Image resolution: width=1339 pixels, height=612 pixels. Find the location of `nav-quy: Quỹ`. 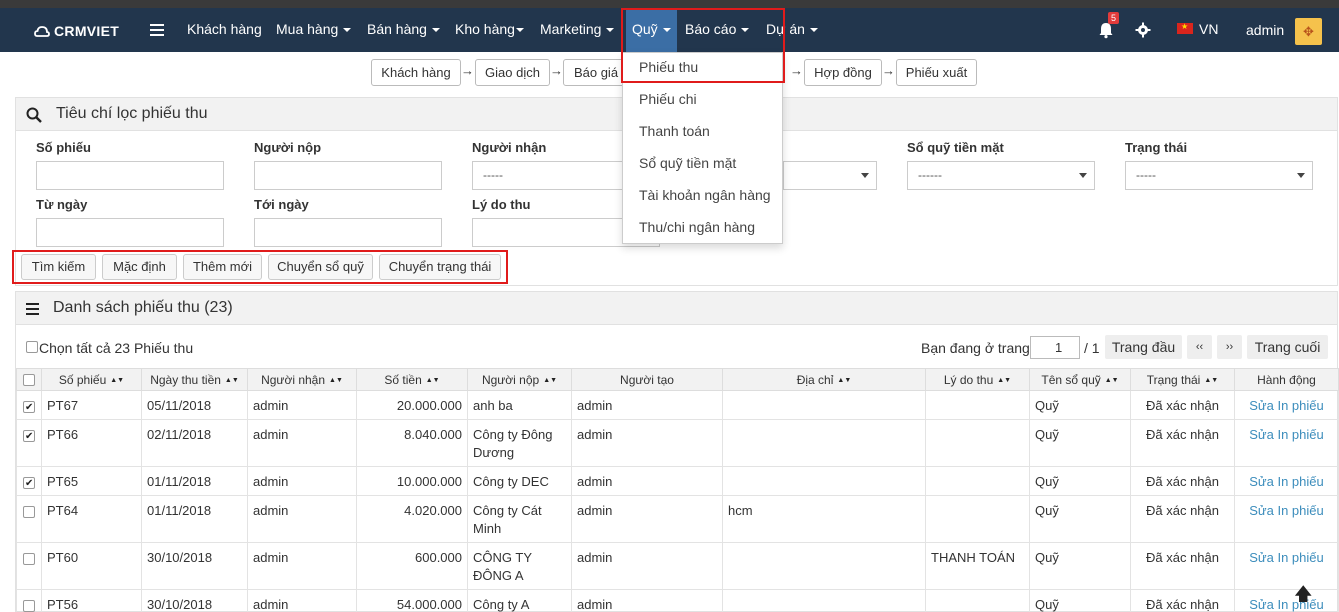

nav-quy: Quỹ is located at coordinates (651, 30).